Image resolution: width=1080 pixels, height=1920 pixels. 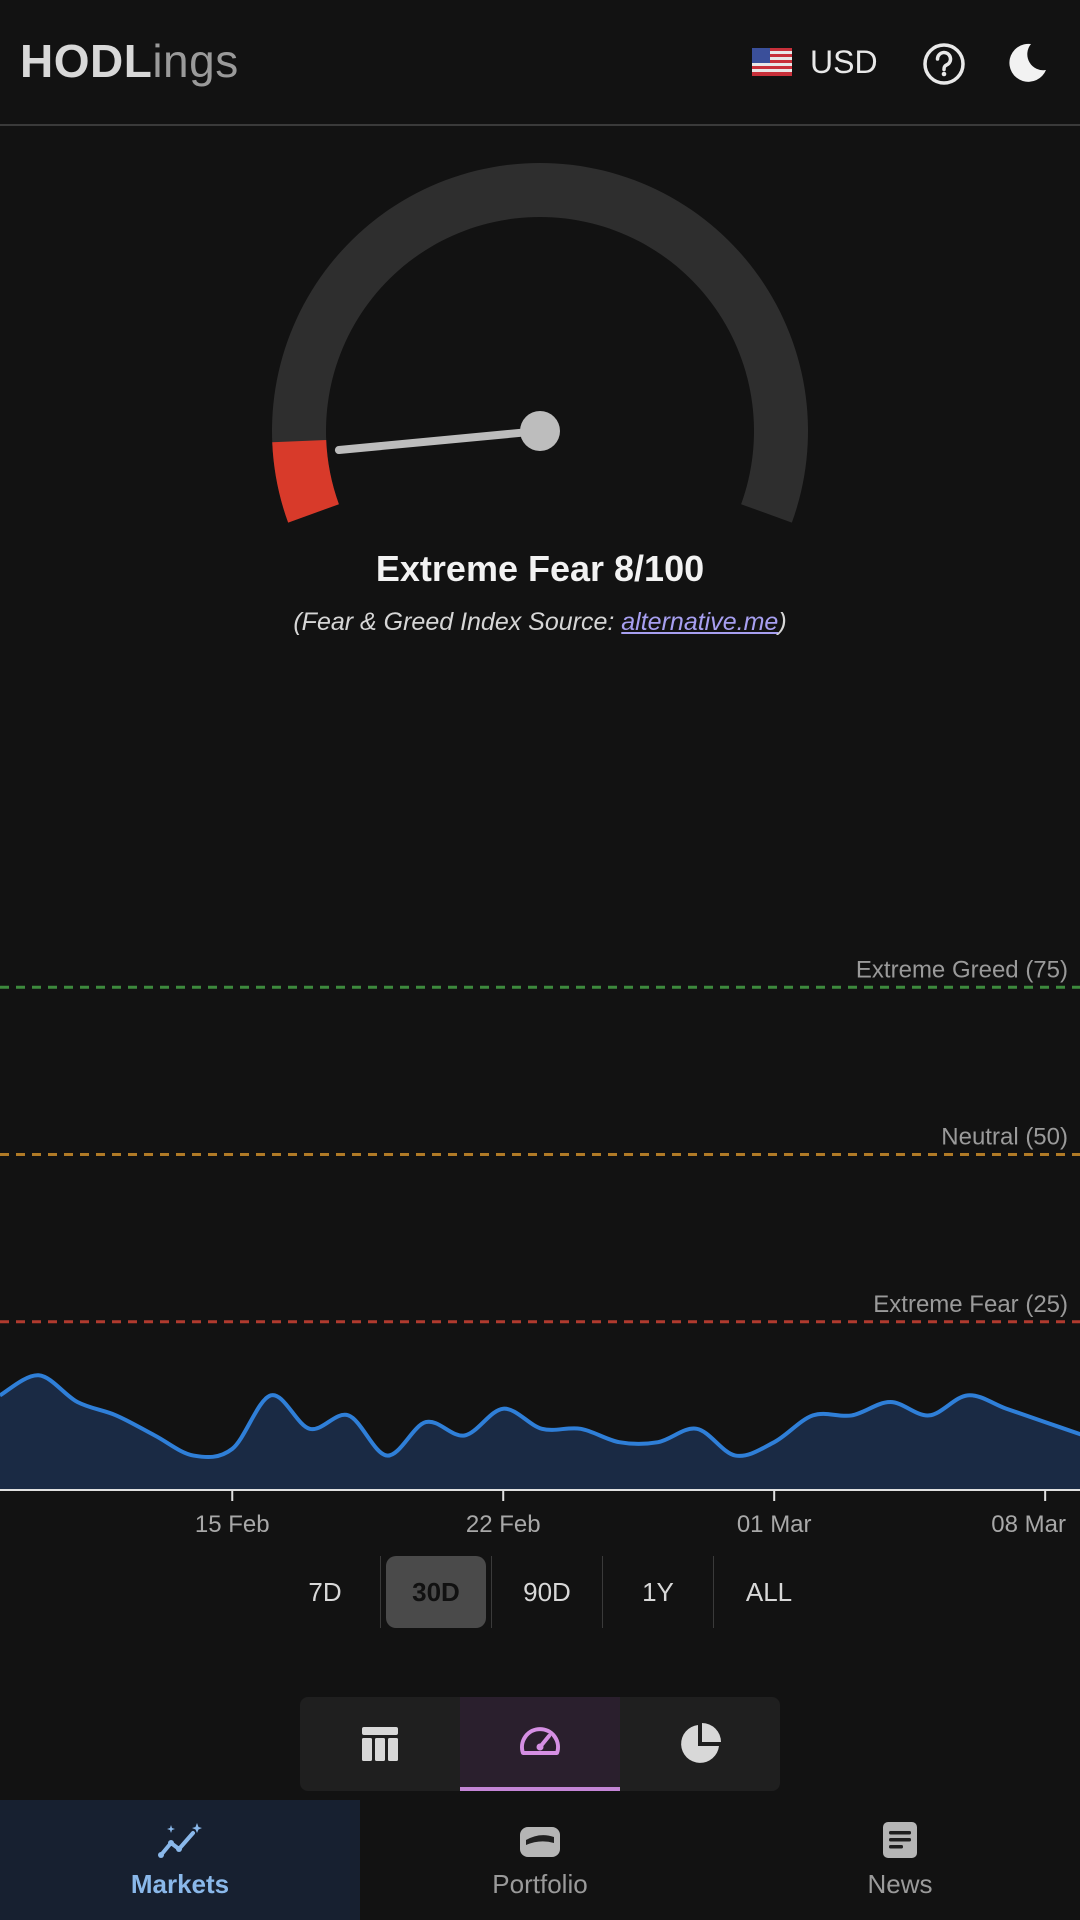 I want to click on bottom-navigation: Markets Portfolio News, so click(x=540, y=1860).